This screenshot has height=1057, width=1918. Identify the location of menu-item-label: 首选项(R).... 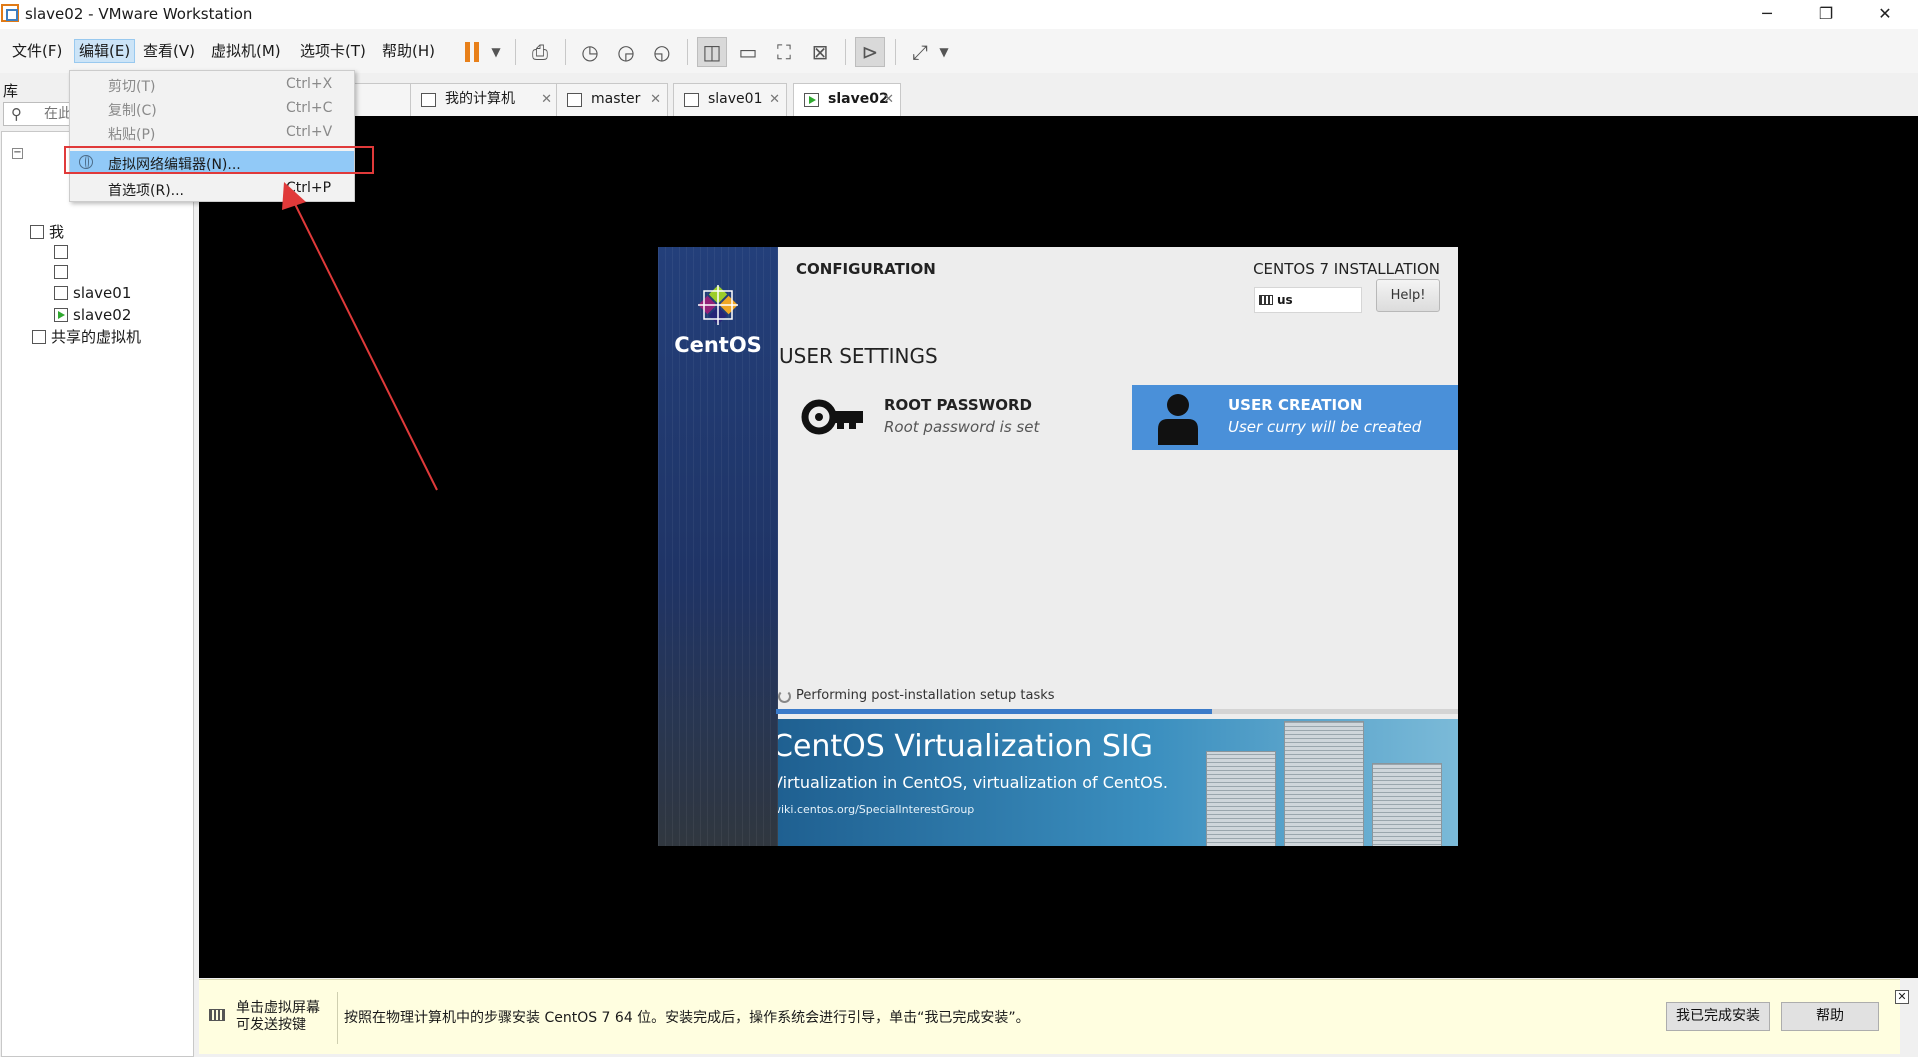
(146, 191).